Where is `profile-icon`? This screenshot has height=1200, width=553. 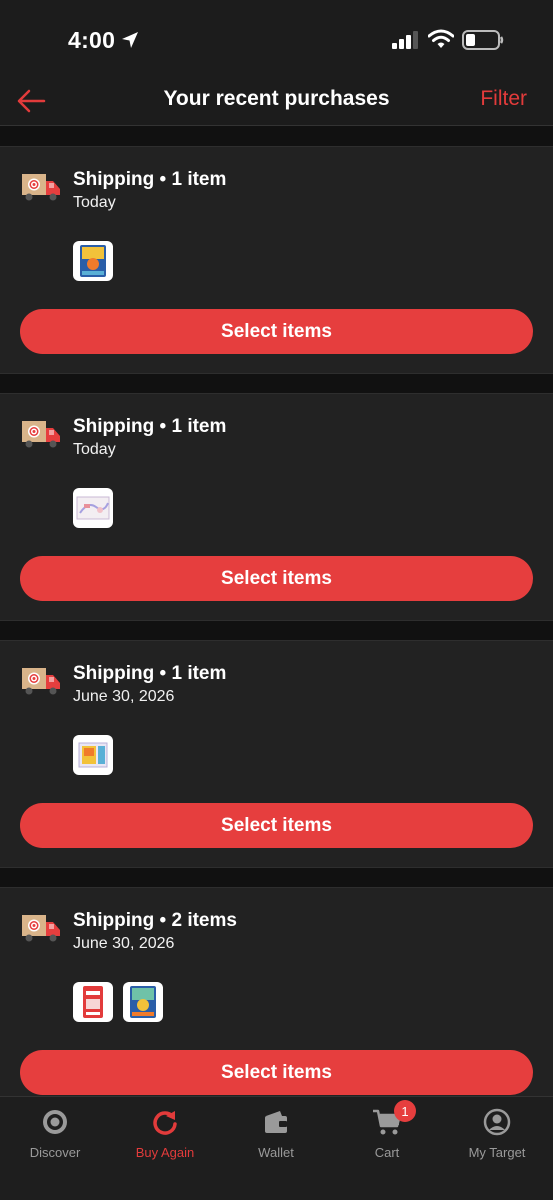
profile-icon is located at coordinates (497, 1122).